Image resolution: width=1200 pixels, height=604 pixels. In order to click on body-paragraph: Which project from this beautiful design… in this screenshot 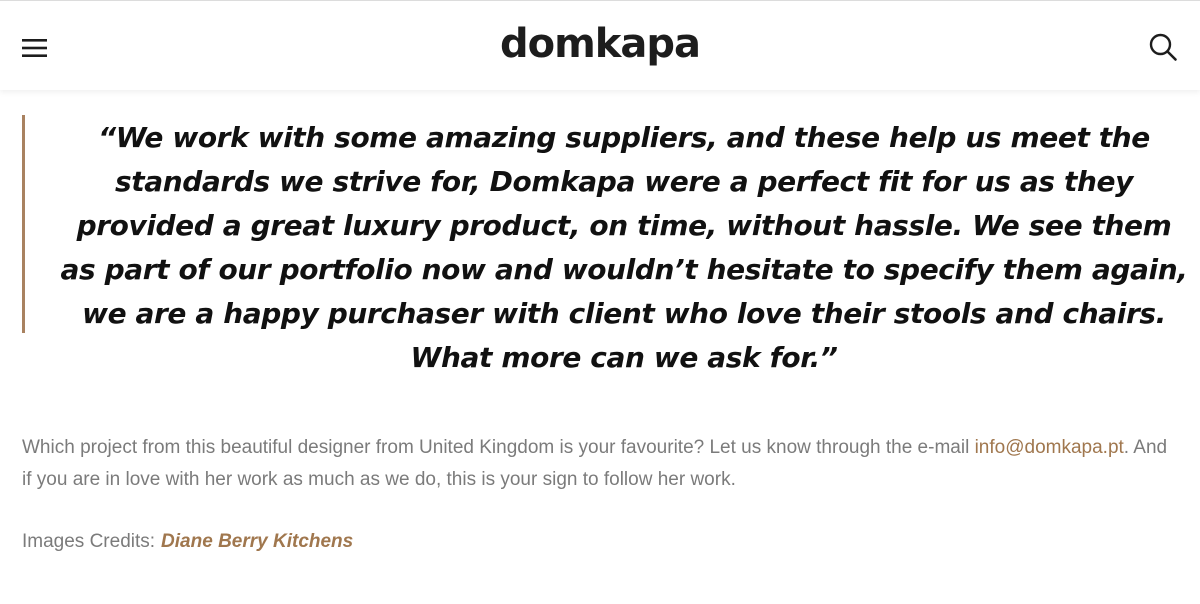, I will do `click(597, 464)`.